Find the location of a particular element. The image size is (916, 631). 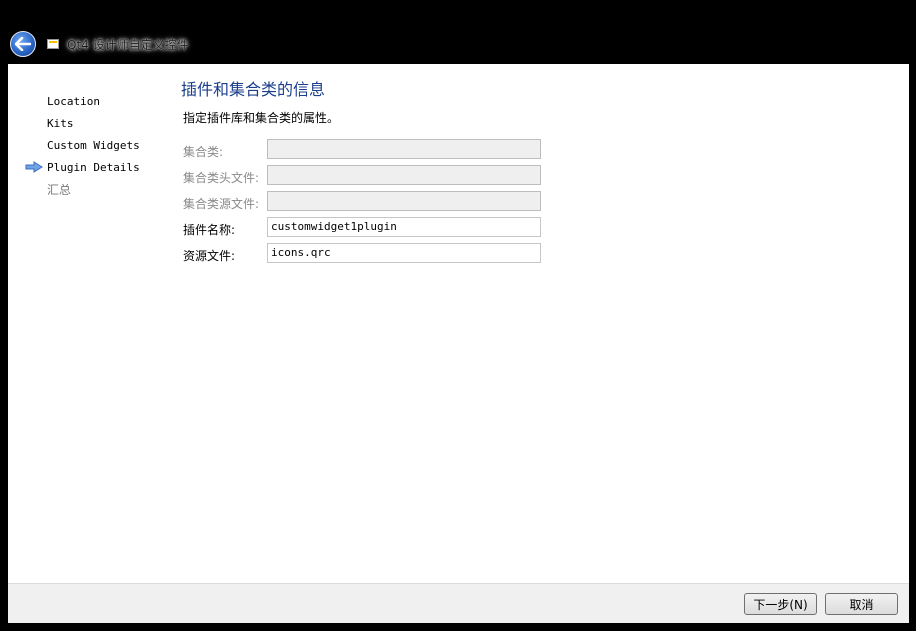

app-icon is located at coordinates (53, 44).